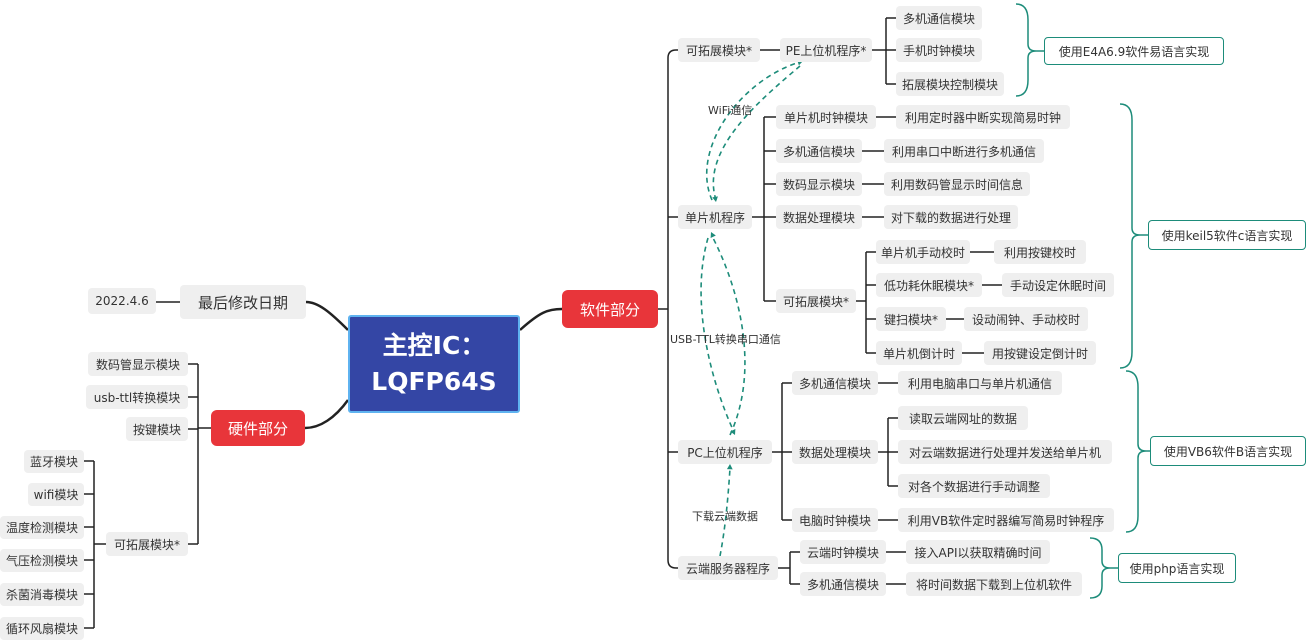  I want to click on cloud-mod-comm-desc: 将时间数据下载到上位机软件, so click(994, 584).